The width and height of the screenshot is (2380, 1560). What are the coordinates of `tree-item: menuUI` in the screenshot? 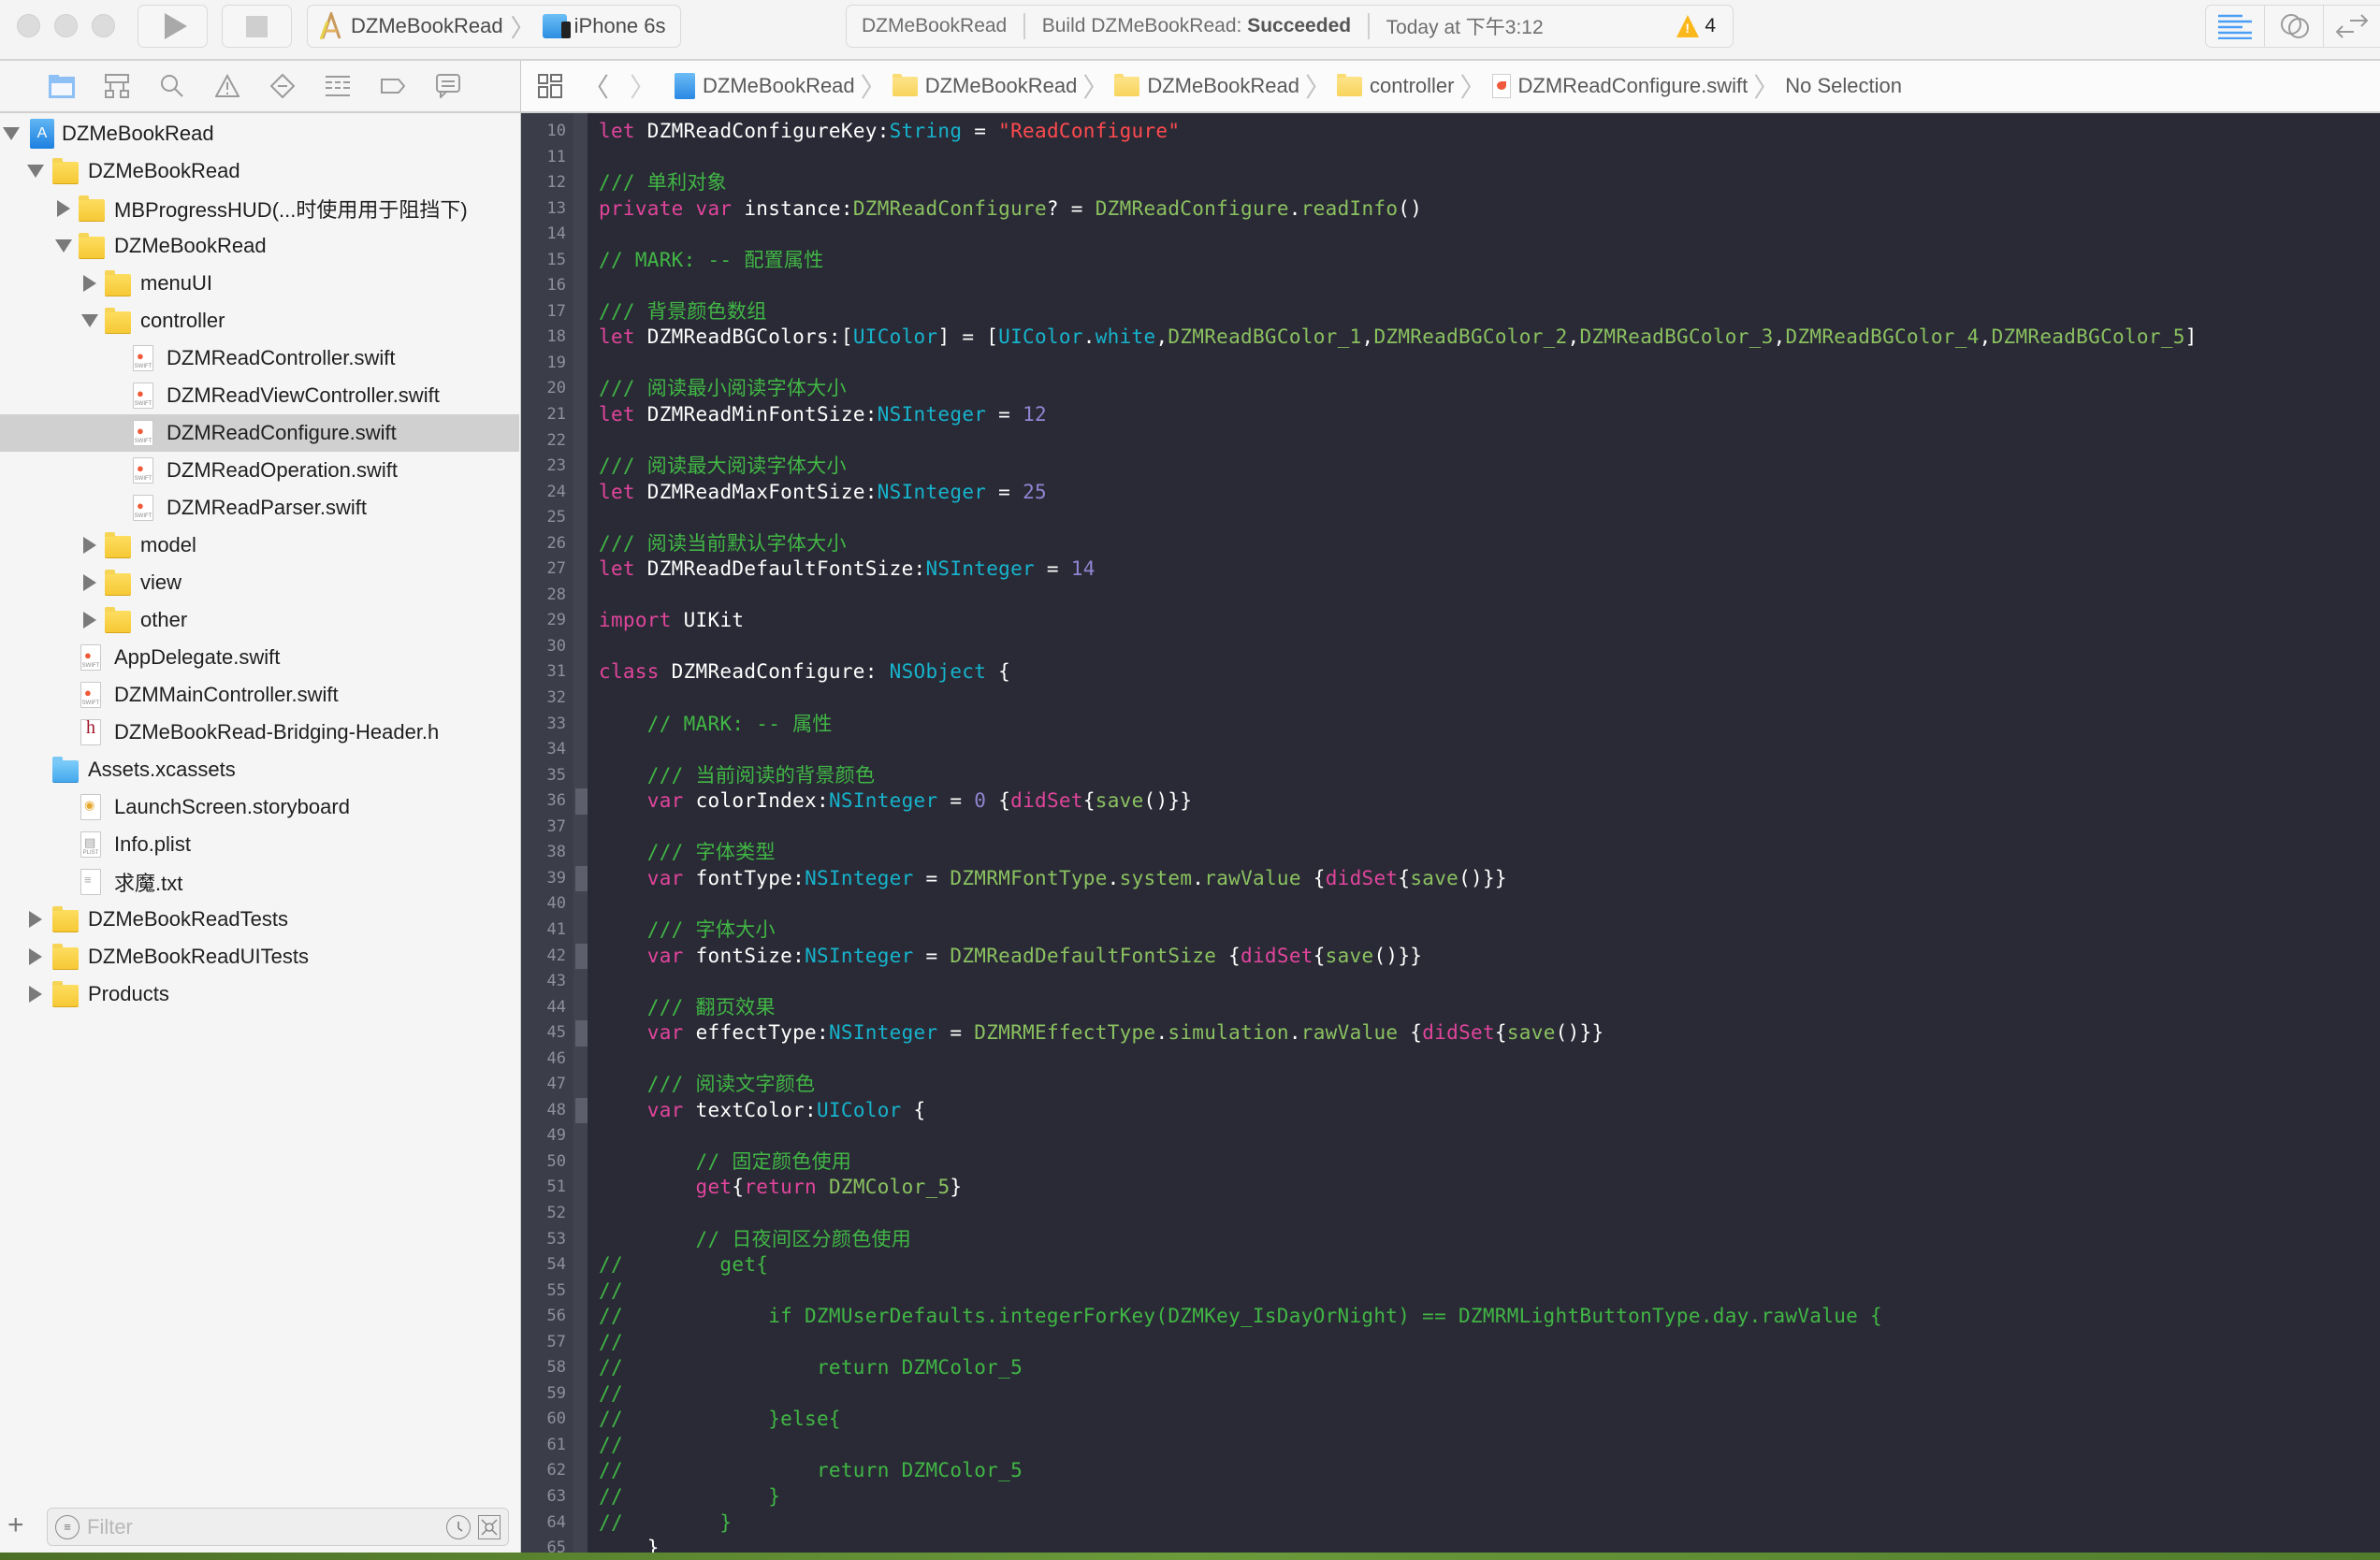 It's located at (259, 283).